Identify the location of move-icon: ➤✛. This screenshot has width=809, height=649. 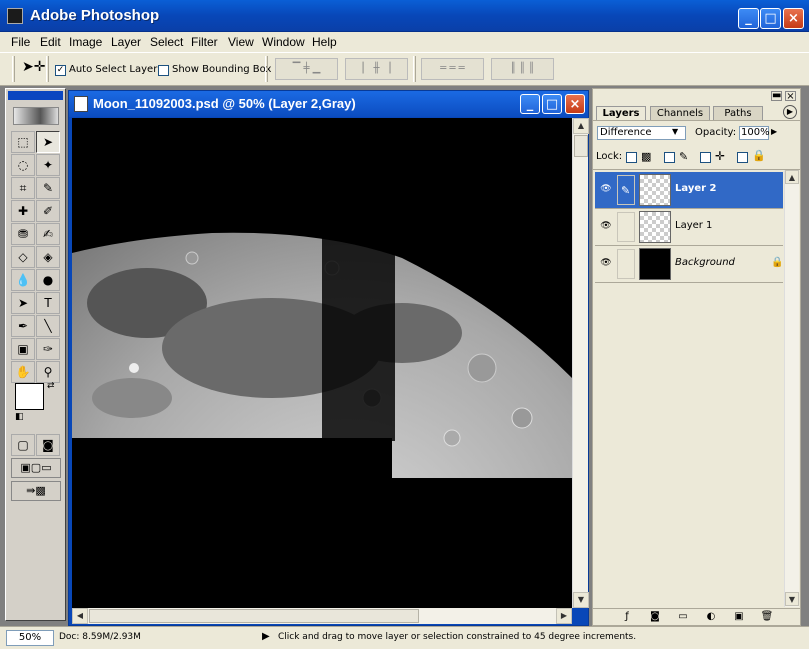
(33, 67).